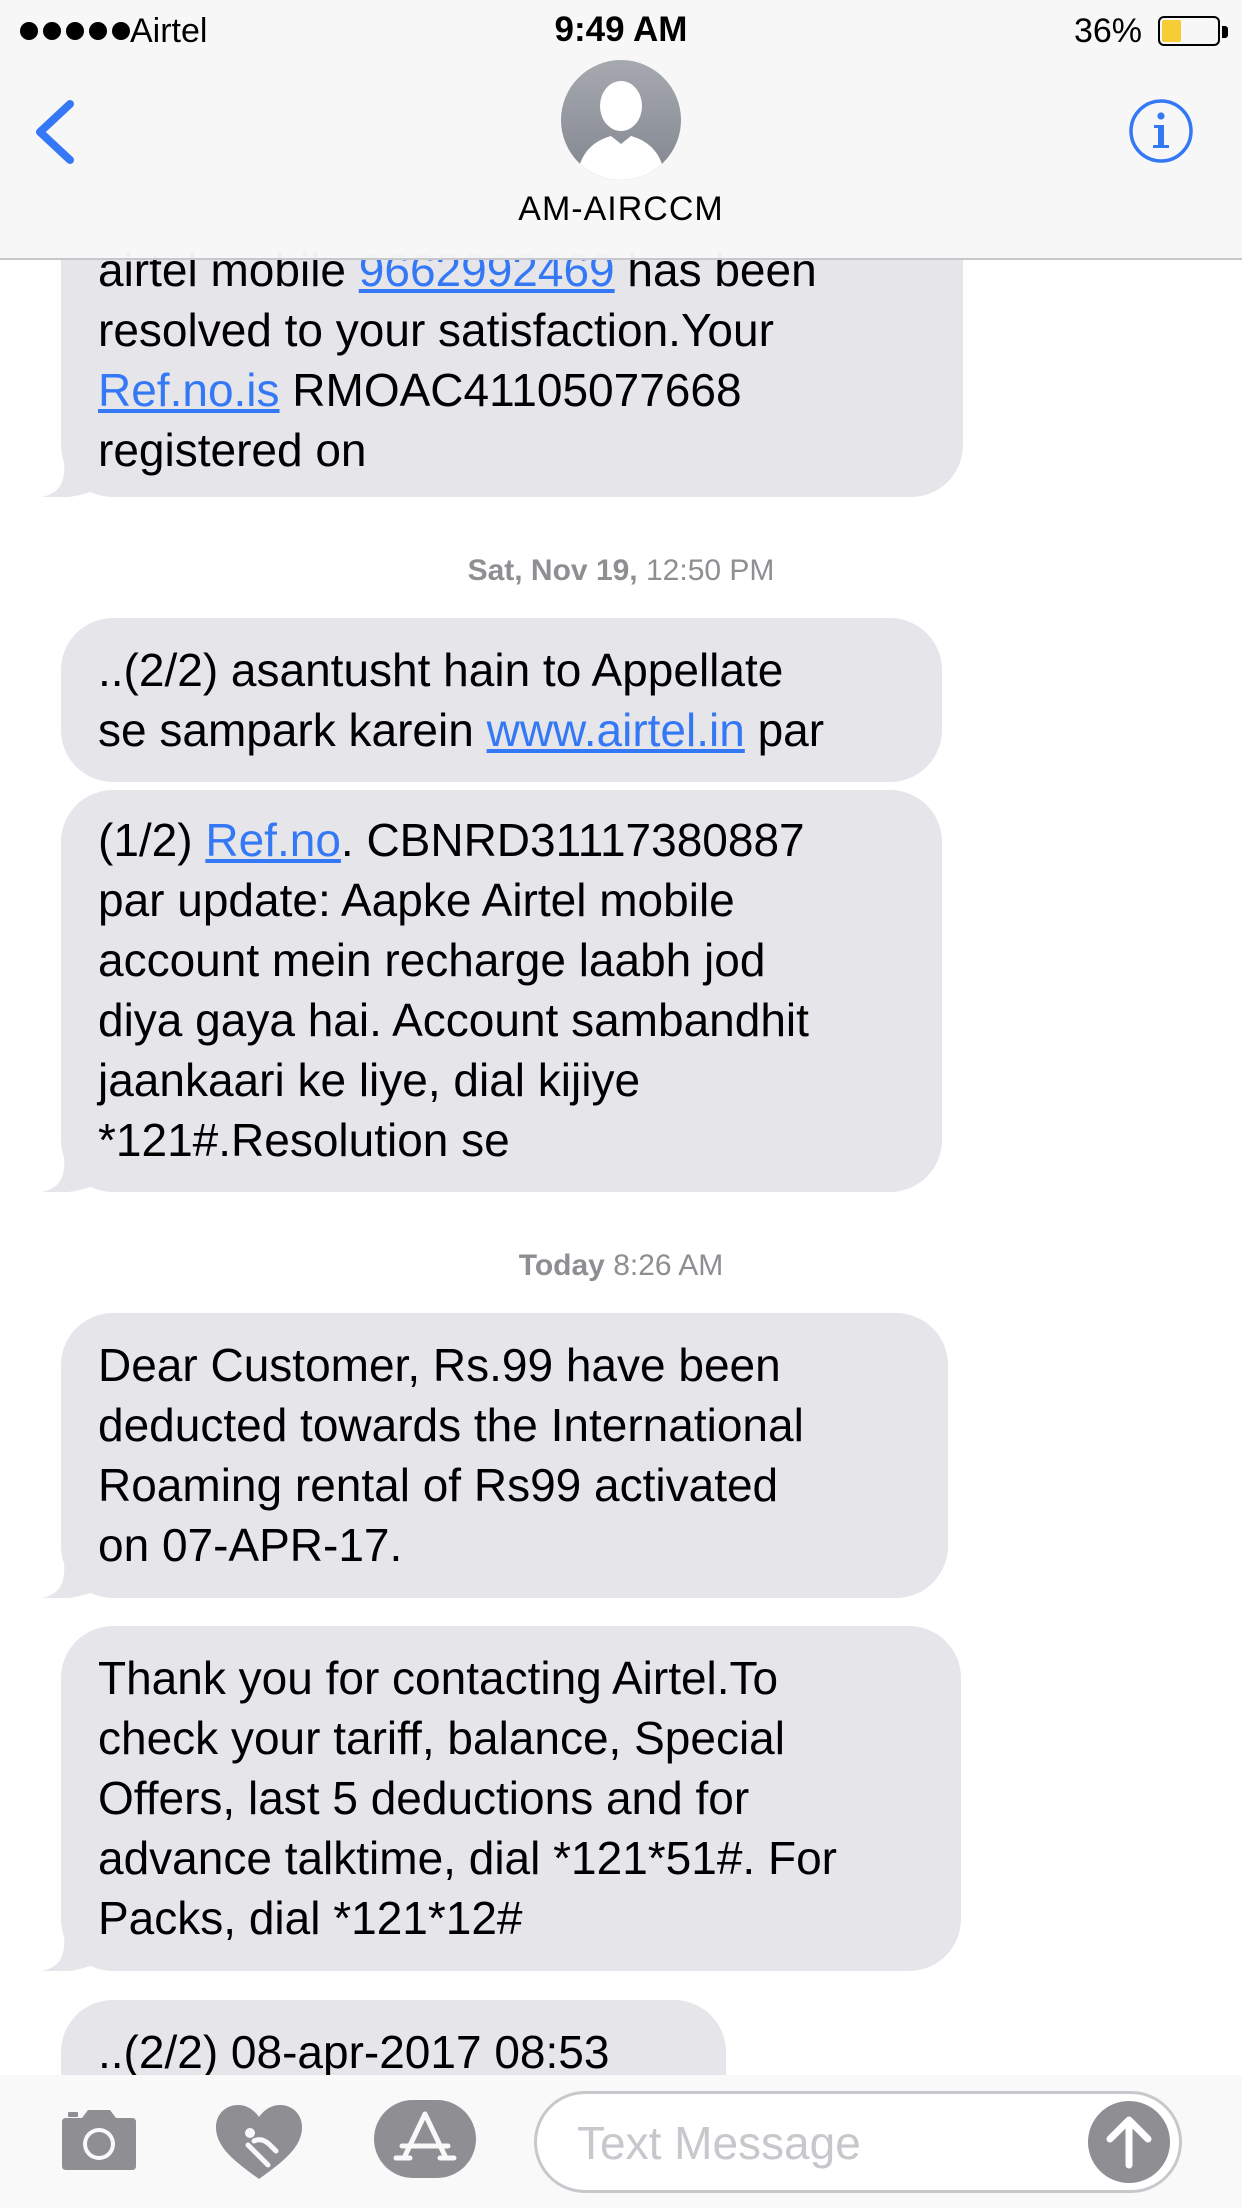  I want to click on message-text: Roaming rental of Rs99 activated, so click(438, 1485).